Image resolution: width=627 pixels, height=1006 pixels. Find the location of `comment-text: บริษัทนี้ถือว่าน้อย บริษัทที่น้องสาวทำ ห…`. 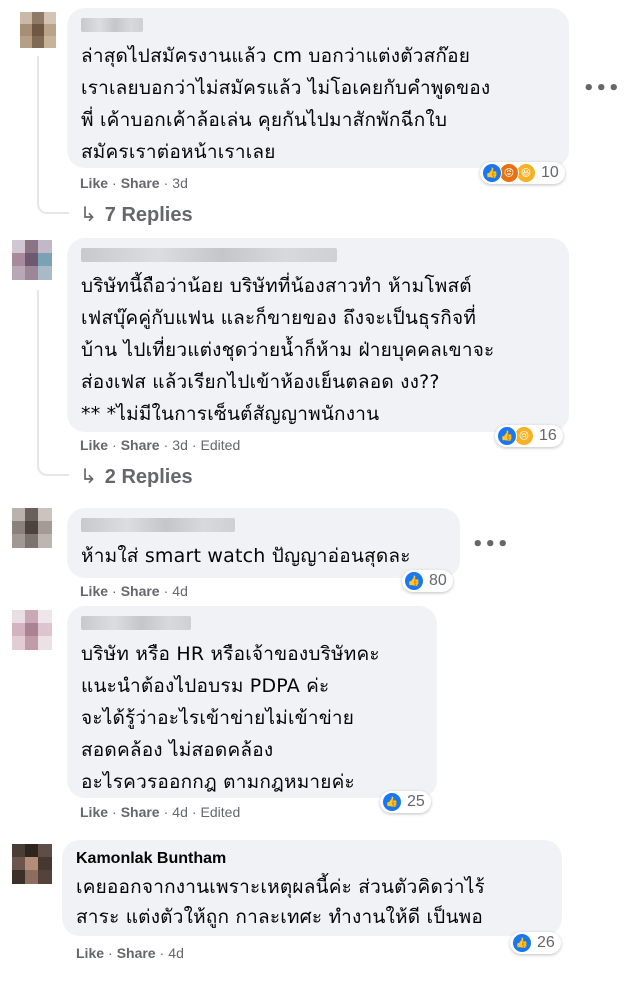

comment-text: บริษัทนี้ถือว่าน้อย บริษัทที่น้องสาวทำ ห… is located at coordinates (288, 350).